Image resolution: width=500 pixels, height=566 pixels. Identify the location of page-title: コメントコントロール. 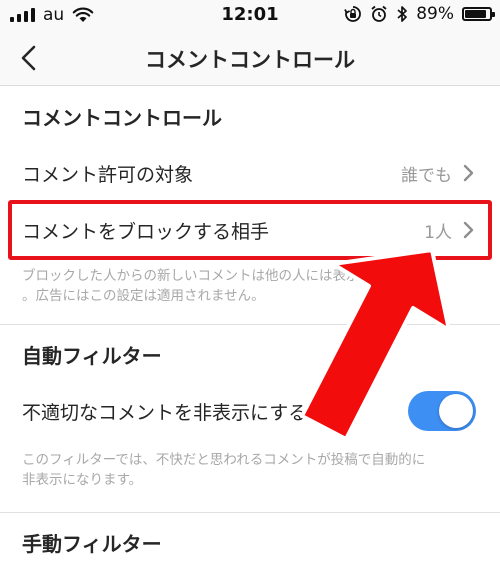
(250, 60).